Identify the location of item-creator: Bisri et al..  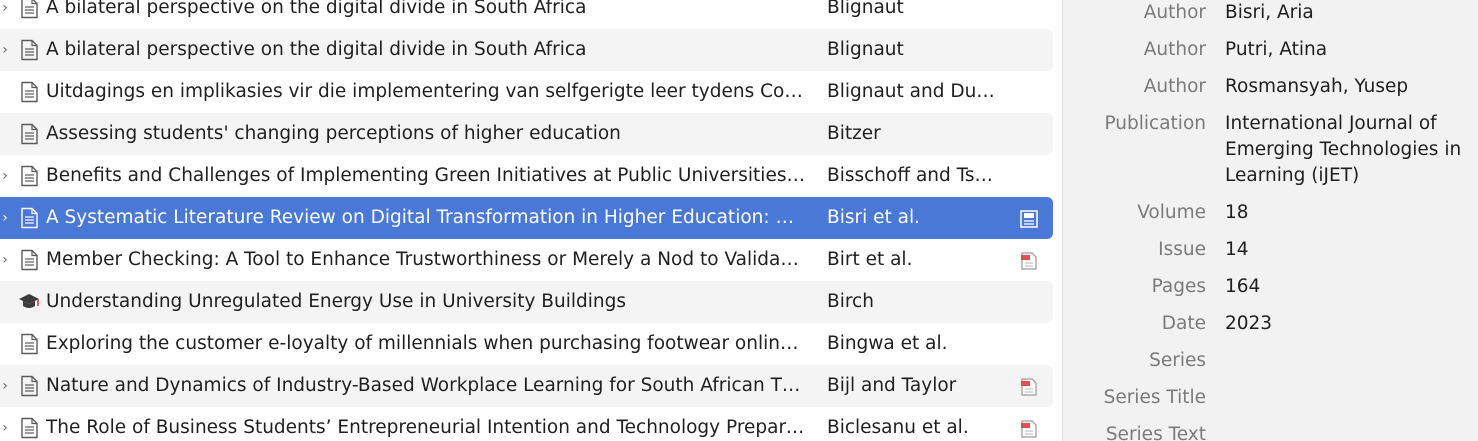
(873, 217).